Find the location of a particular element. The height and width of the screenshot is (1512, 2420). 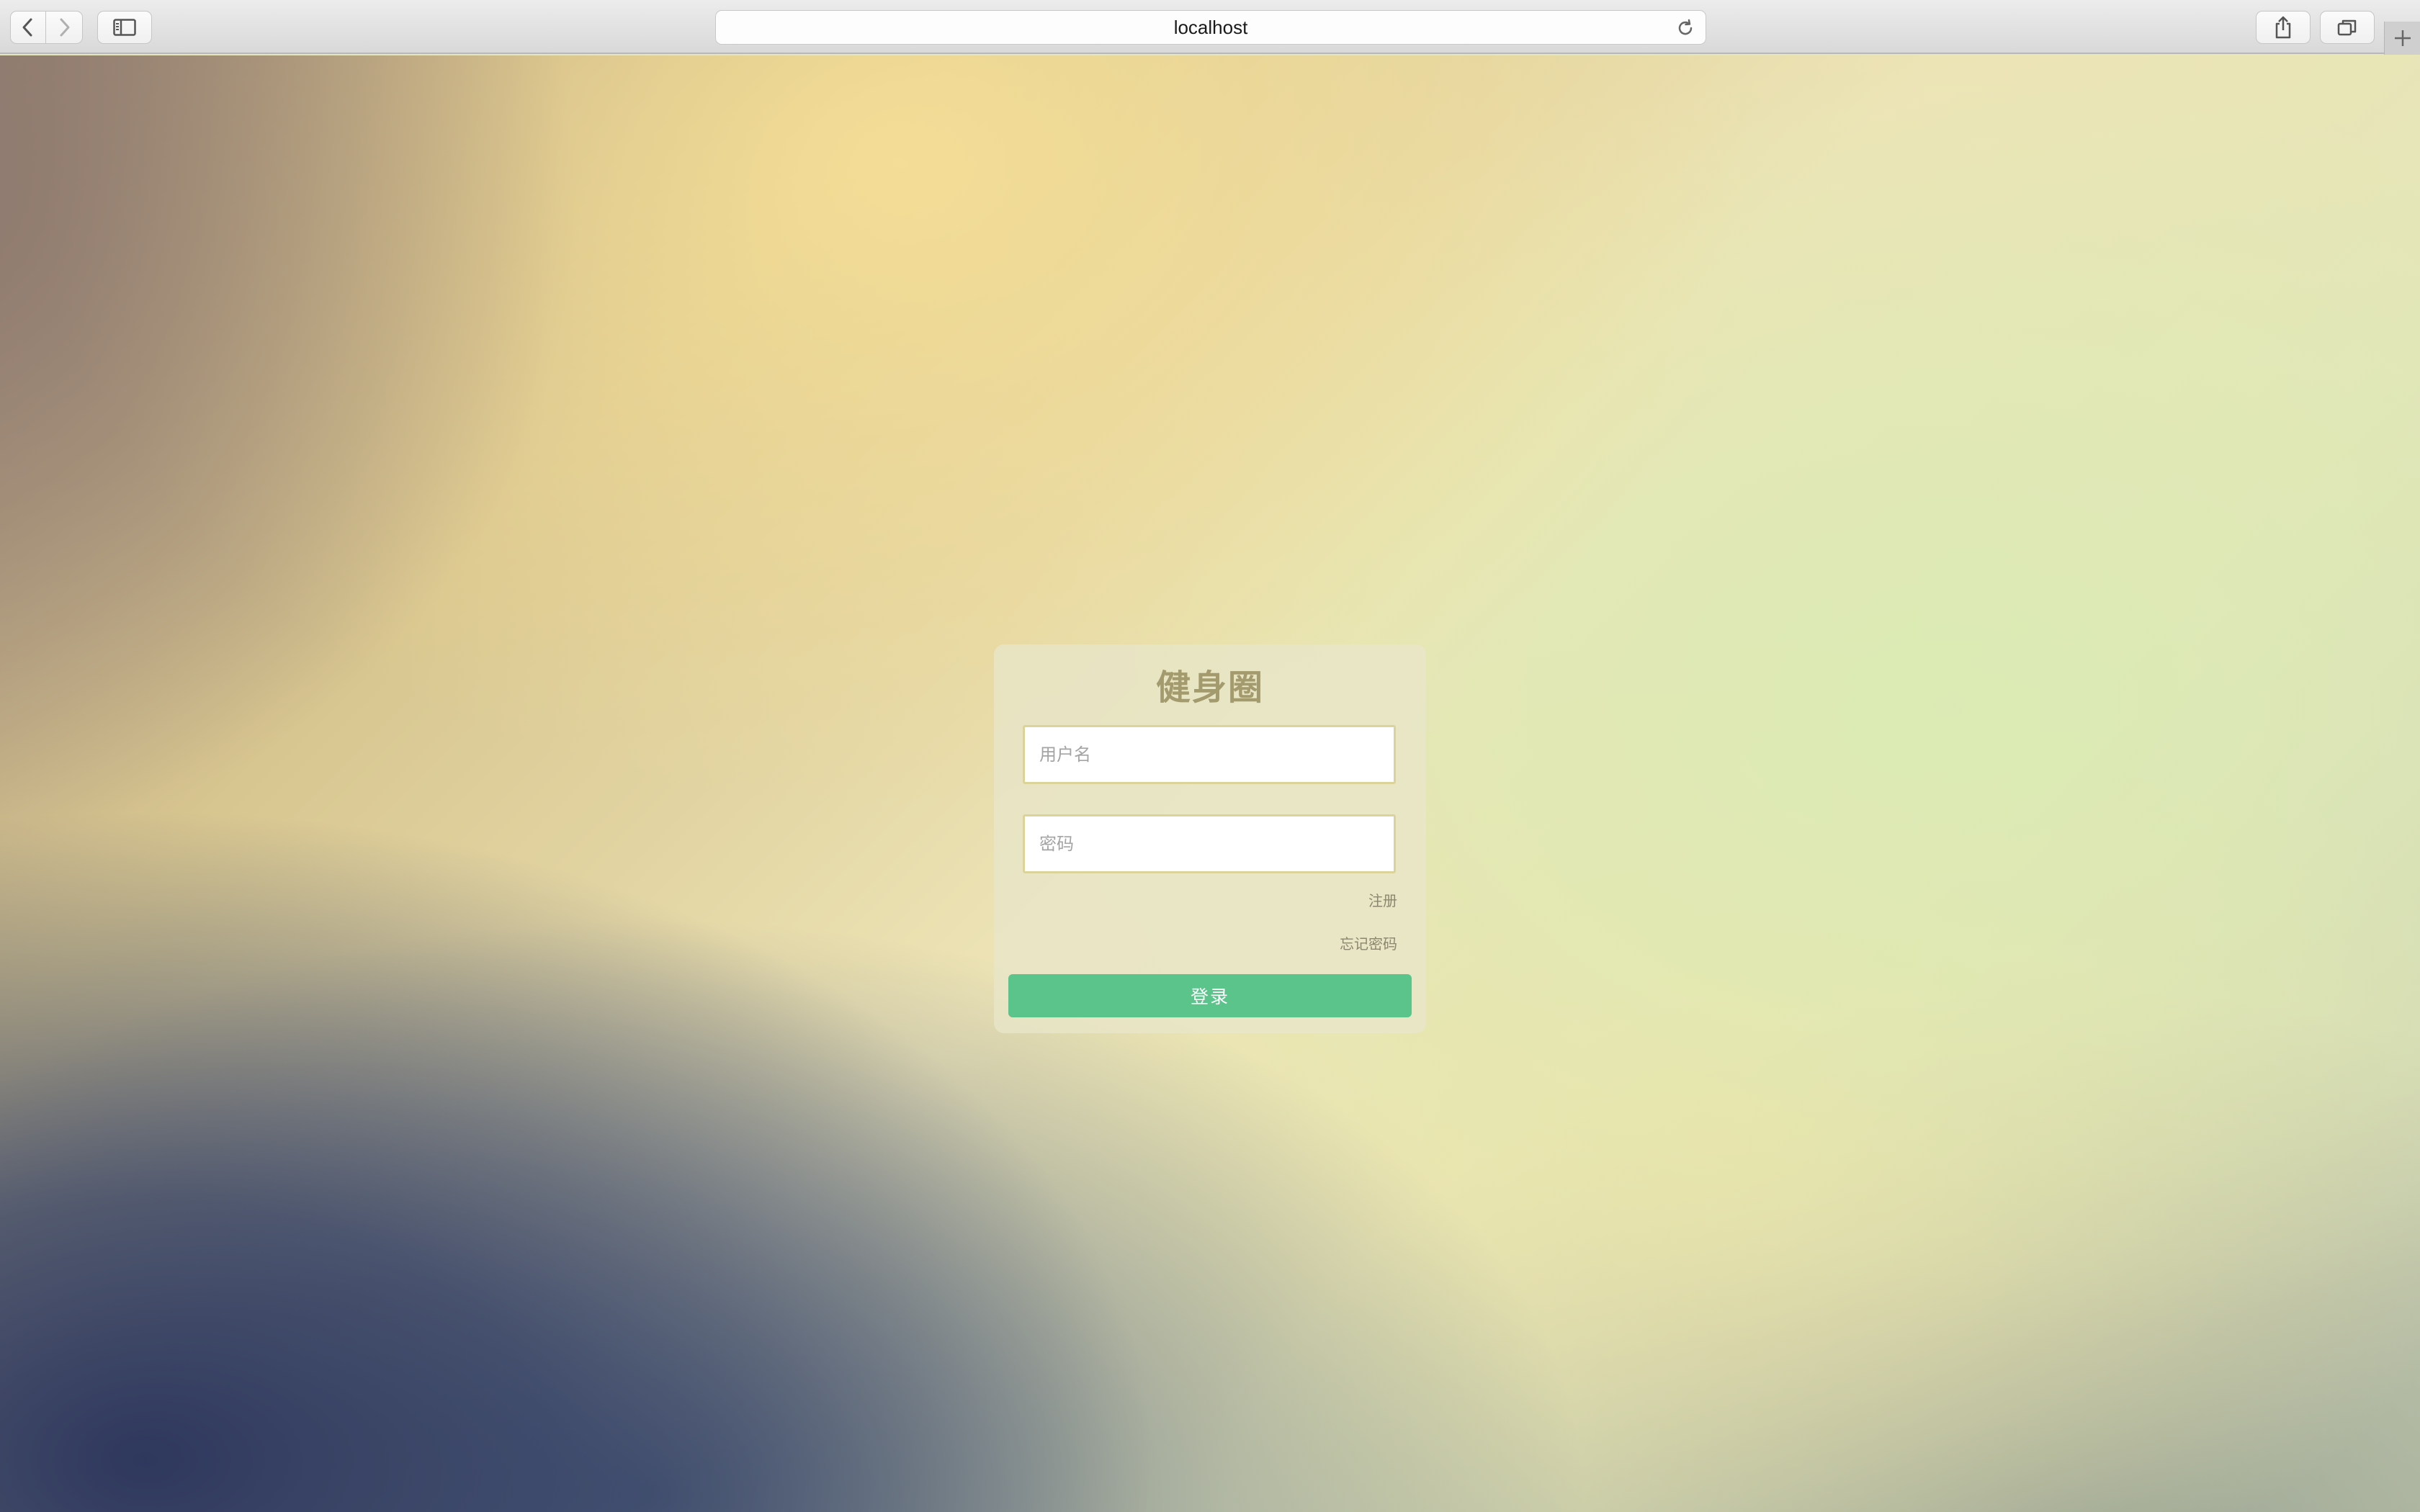

share-icon is located at coordinates (2283, 27).